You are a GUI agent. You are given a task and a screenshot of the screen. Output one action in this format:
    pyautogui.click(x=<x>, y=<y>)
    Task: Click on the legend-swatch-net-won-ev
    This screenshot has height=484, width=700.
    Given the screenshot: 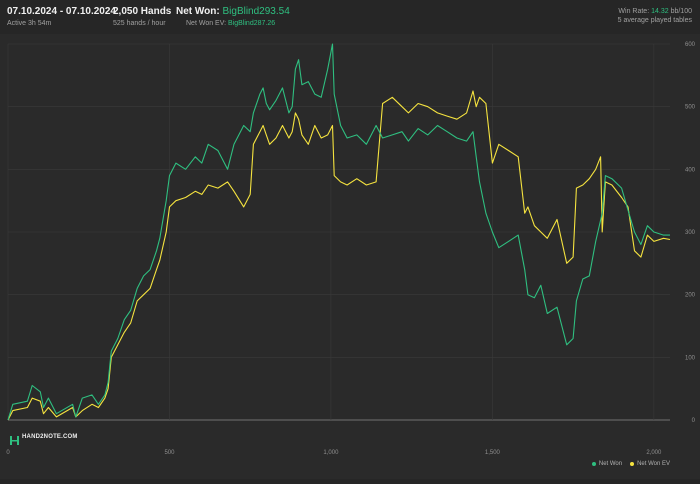 What is the action you would take?
    pyautogui.click(x=632, y=464)
    